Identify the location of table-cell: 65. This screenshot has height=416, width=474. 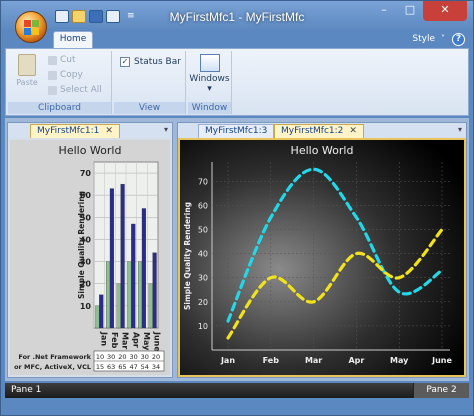
(122, 367).